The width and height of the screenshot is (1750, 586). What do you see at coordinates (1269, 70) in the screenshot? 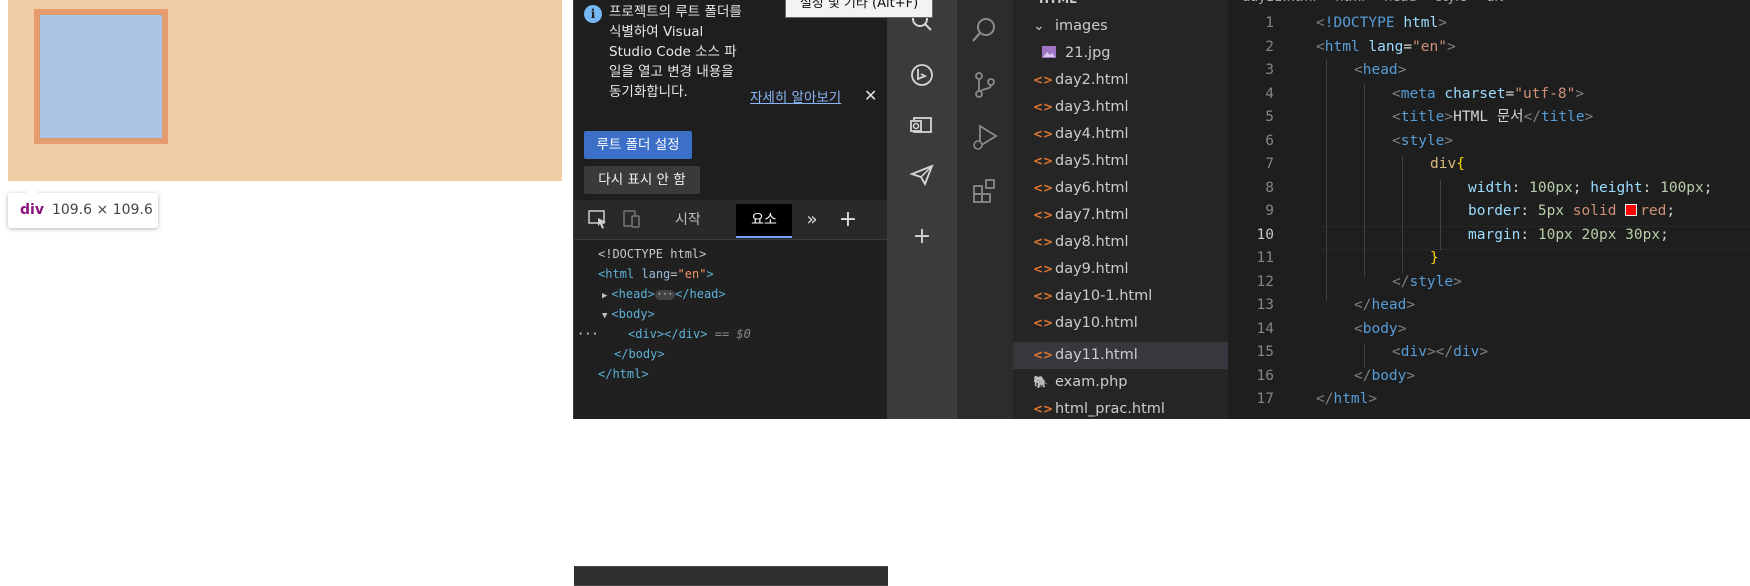
I see `line-number: 3` at bounding box center [1269, 70].